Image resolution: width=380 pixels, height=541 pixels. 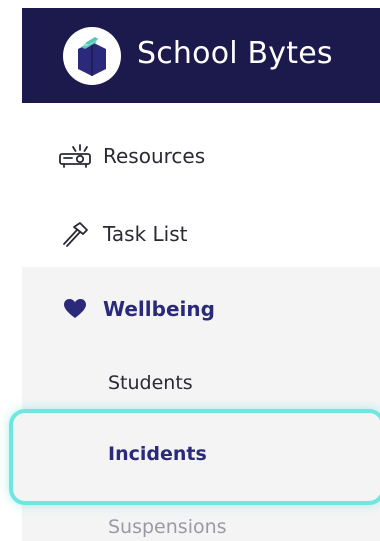 I want to click on subnav-item-suspensions: Suspensions, so click(x=167, y=527).